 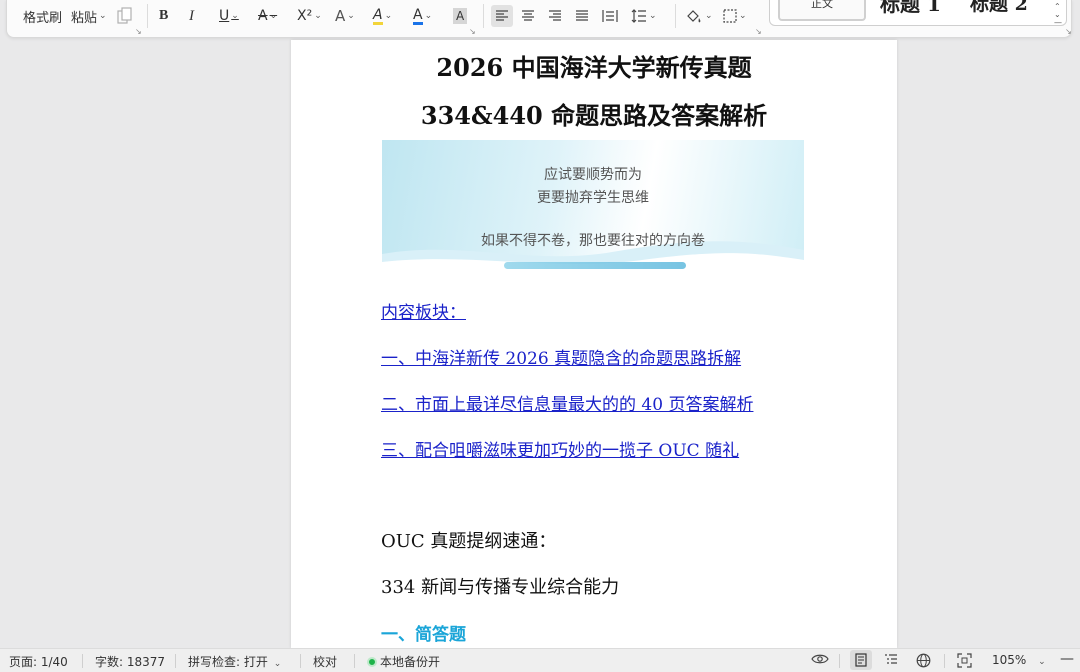 I want to click on paste-label: 粘贴, so click(x=84, y=18).